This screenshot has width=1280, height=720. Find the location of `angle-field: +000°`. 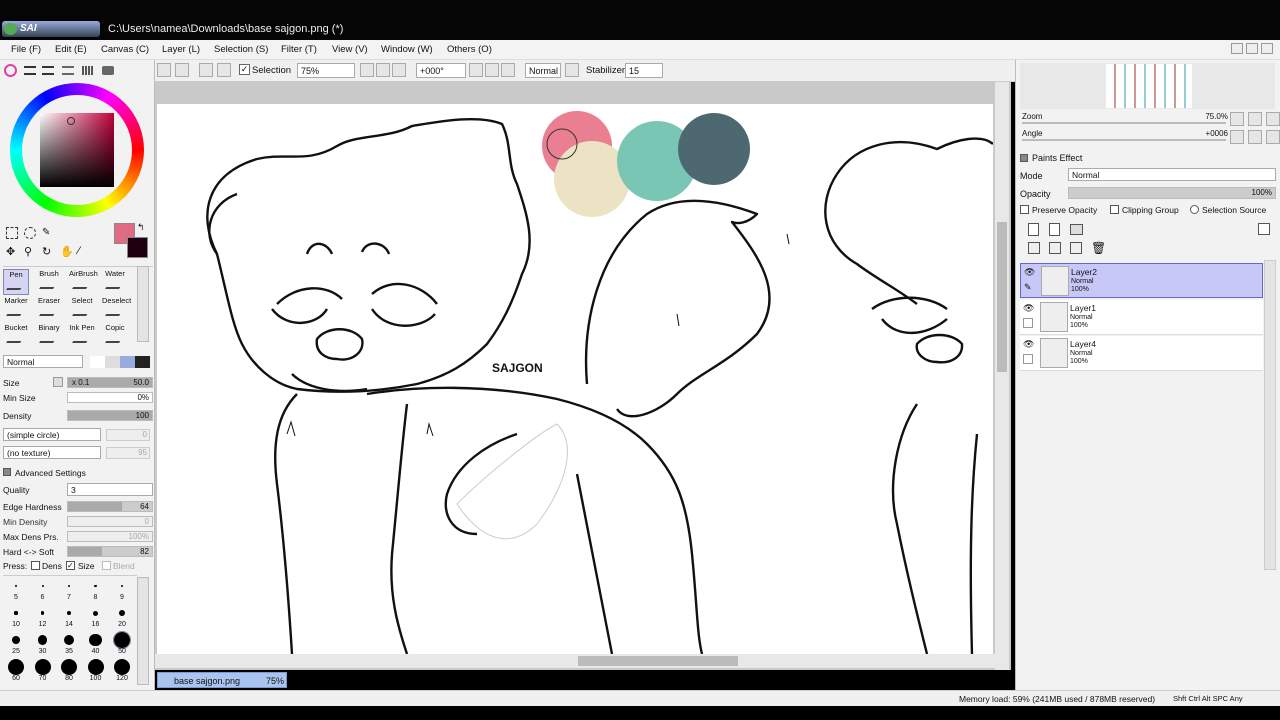

angle-field: +000° is located at coordinates (441, 70).